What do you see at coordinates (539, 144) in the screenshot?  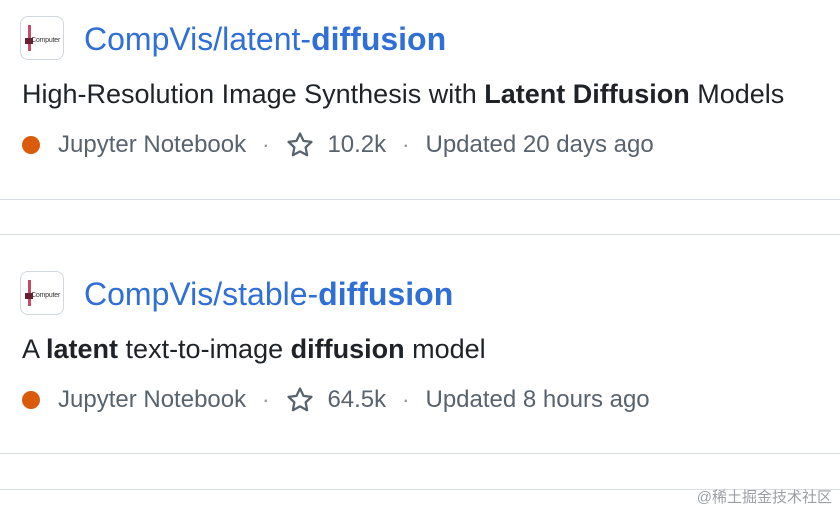 I see `updated-time: Updated 20 days ago` at bounding box center [539, 144].